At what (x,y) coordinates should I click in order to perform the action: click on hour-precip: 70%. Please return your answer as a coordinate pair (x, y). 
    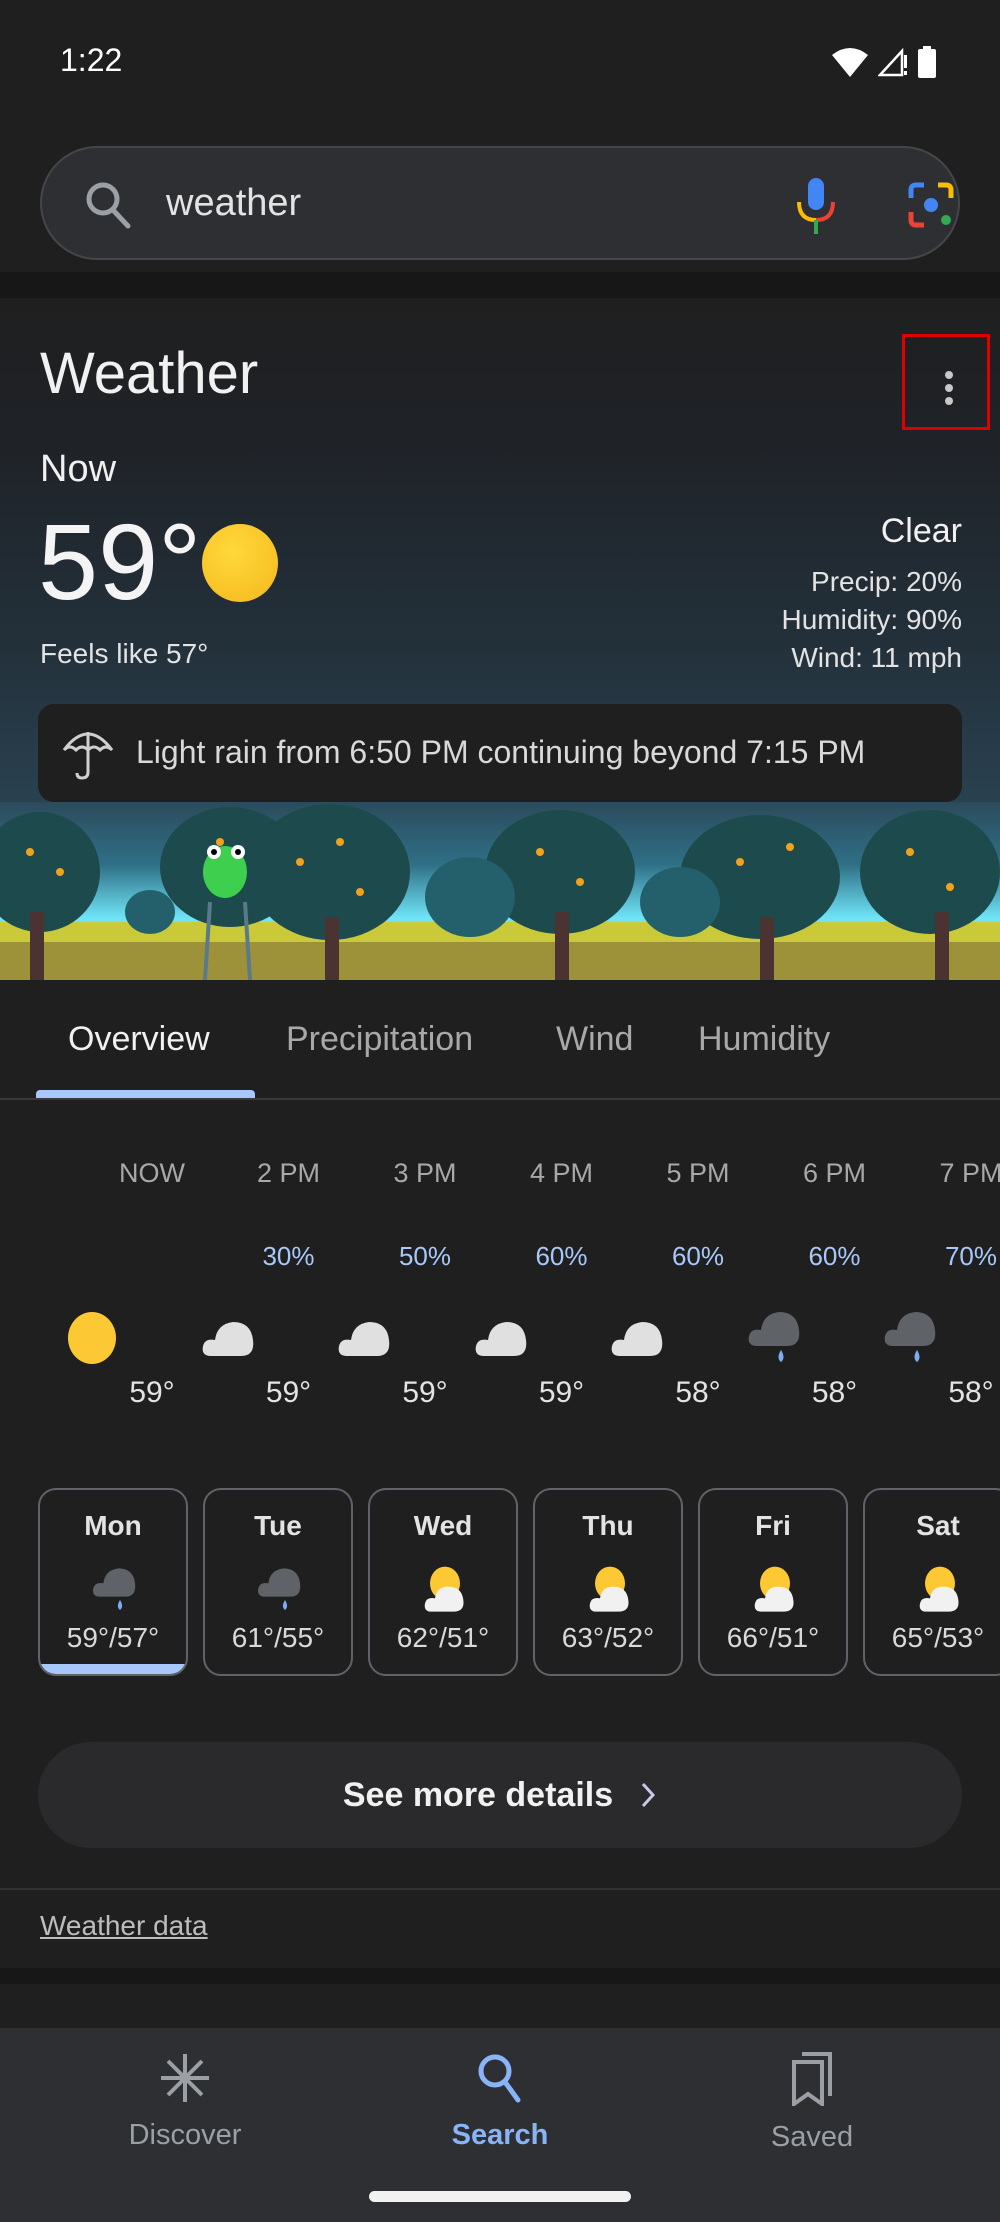
    Looking at the image, I should click on (971, 1256).